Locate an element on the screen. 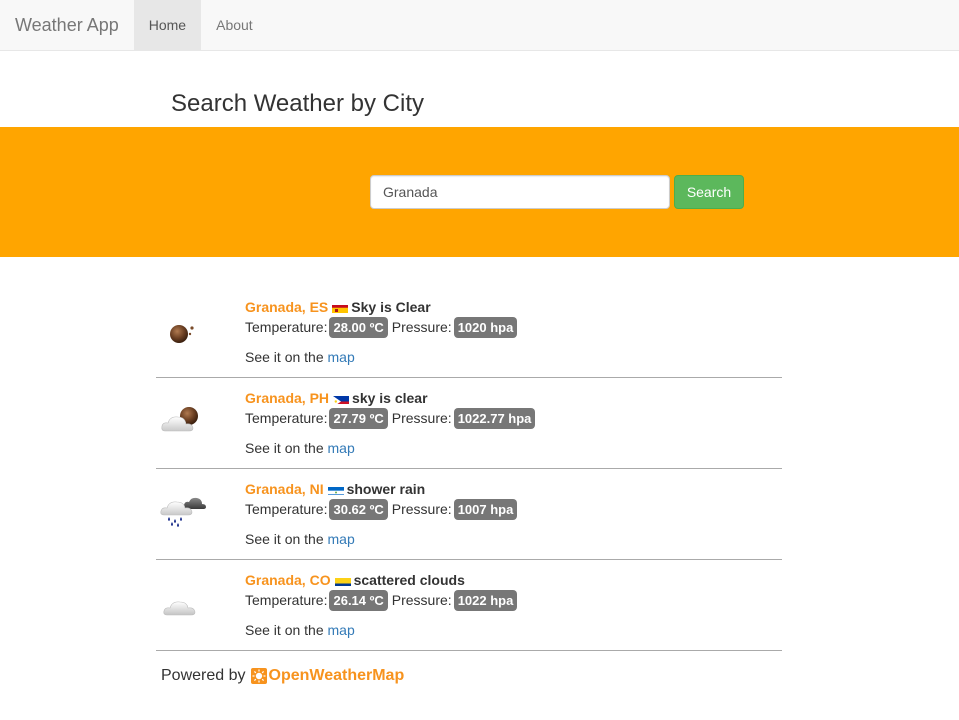 The height and width of the screenshot is (720, 959). pressure-badge: 1020 hpa is located at coordinates (485, 327).